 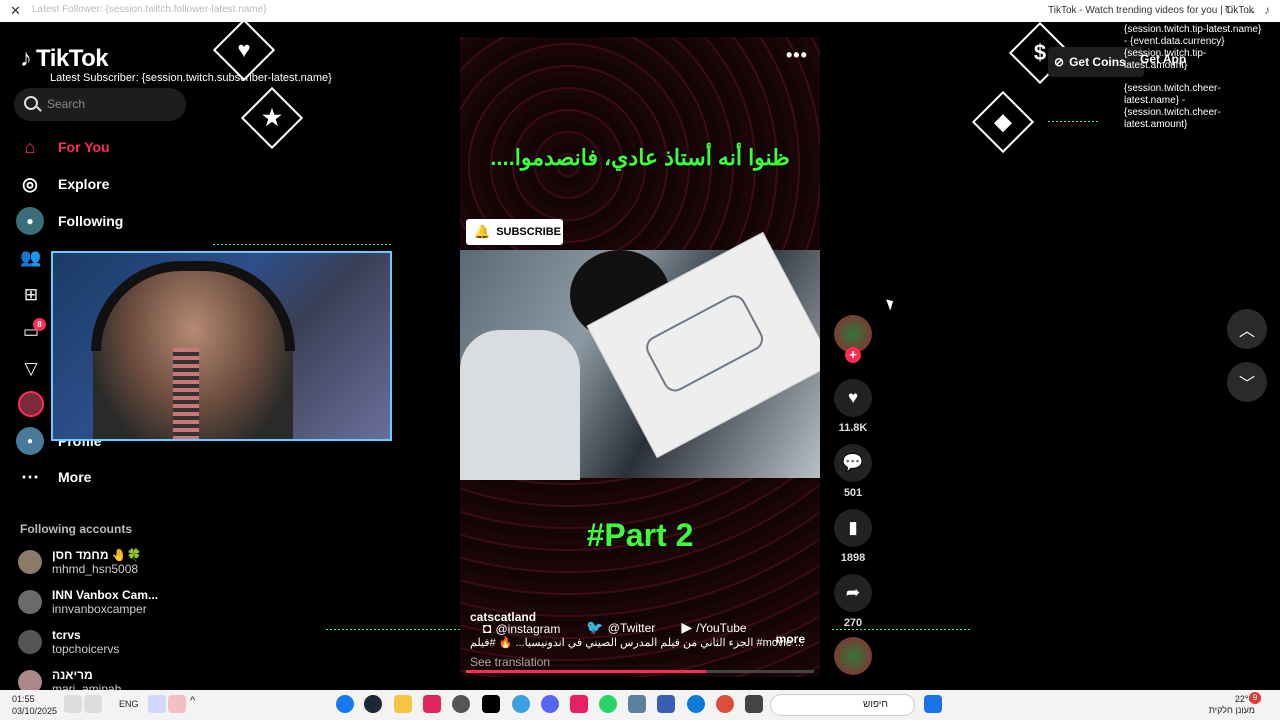 What do you see at coordinates (91, 221) in the screenshot?
I see `nav-following-label: Following` at bounding box center [91, 221].